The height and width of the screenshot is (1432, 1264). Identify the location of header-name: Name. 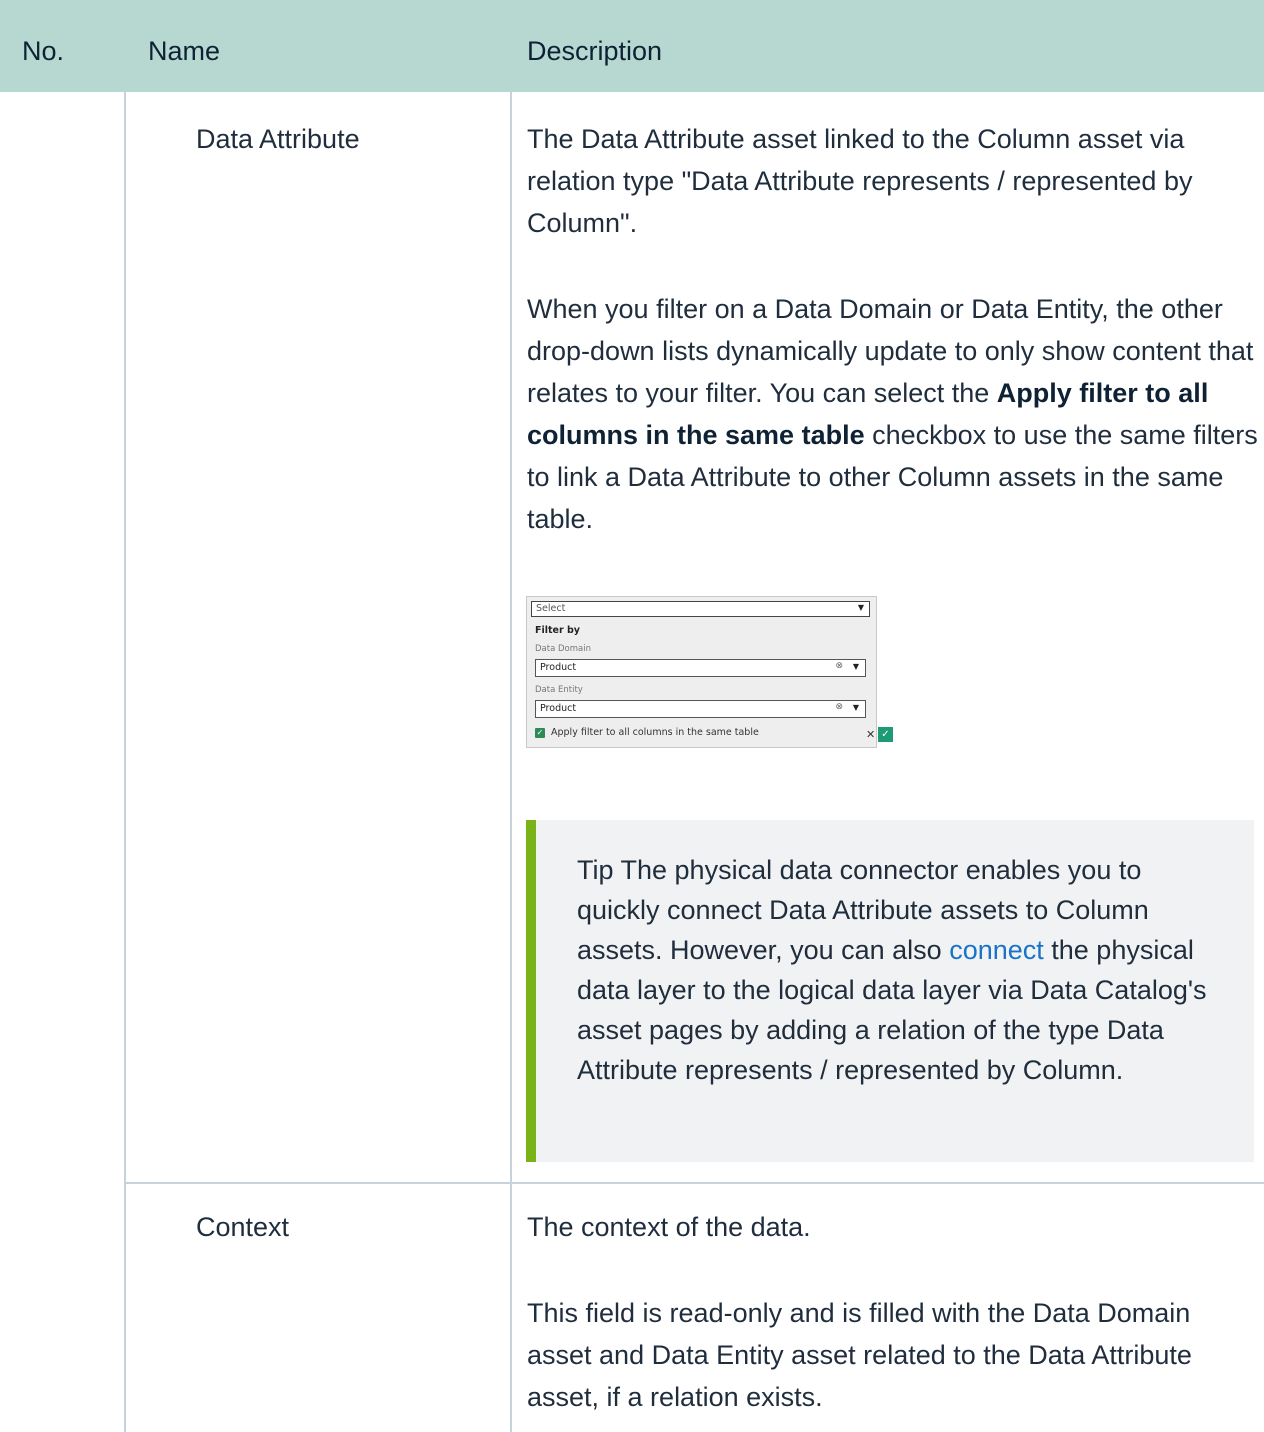
(184, 51).